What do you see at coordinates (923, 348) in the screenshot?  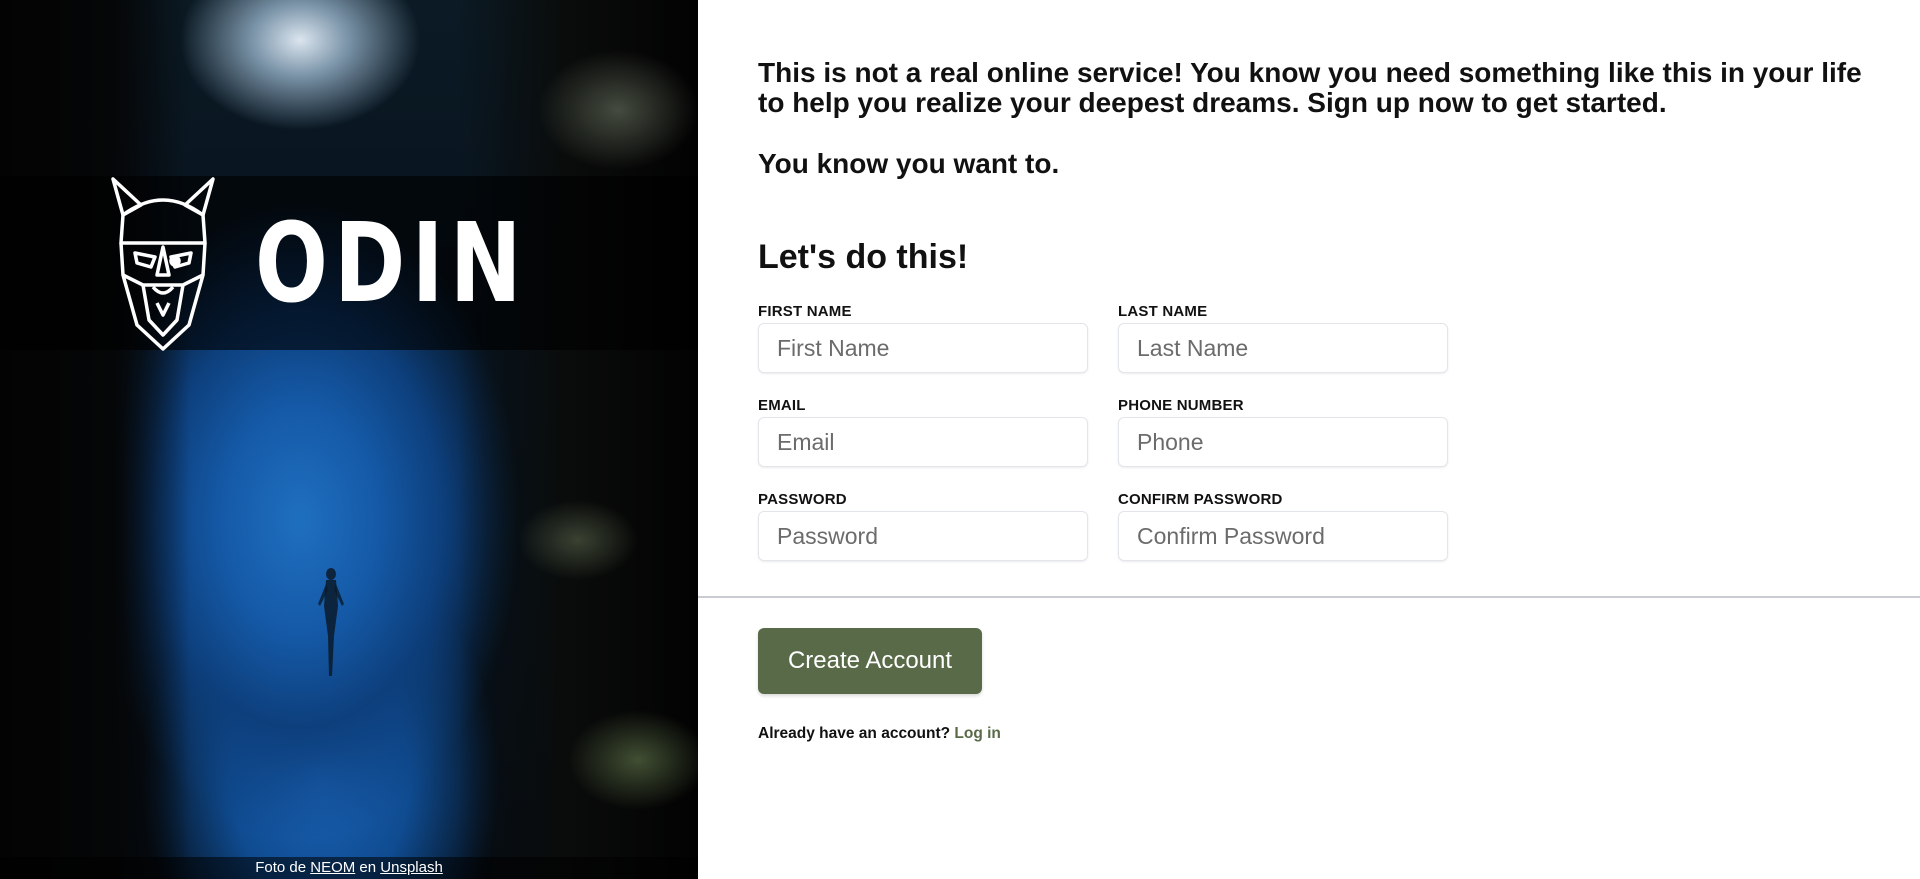 I see `first-name-input` at bounding box center [923, 348].